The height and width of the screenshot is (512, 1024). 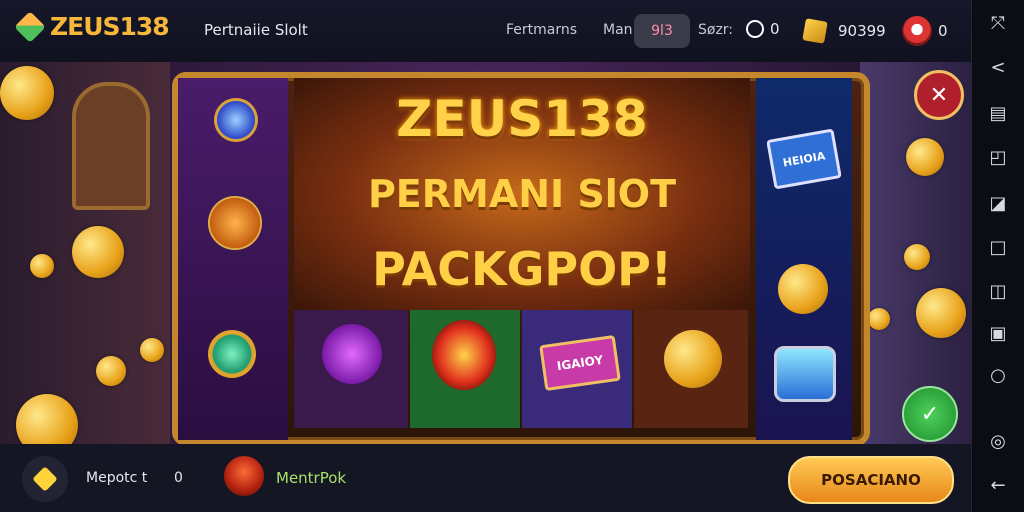 What do you see at coordinates (998, 24) in the screenshot?
I see `fullscreen-icon: ⤧` at bounding box center [998, 24].